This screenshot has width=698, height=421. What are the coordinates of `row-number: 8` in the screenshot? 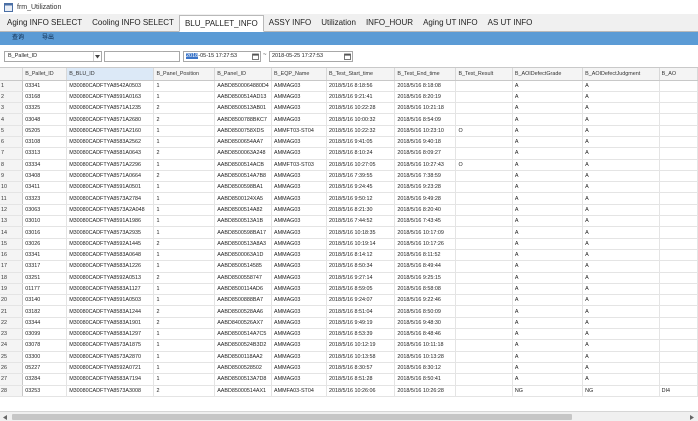 It's located at (12, 165).